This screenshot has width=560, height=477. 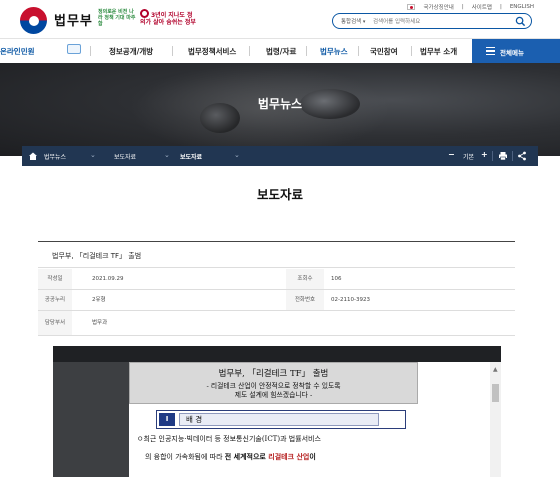 I want to click on nav-item-laws: 법령/자료, so click(x=281, y=51).